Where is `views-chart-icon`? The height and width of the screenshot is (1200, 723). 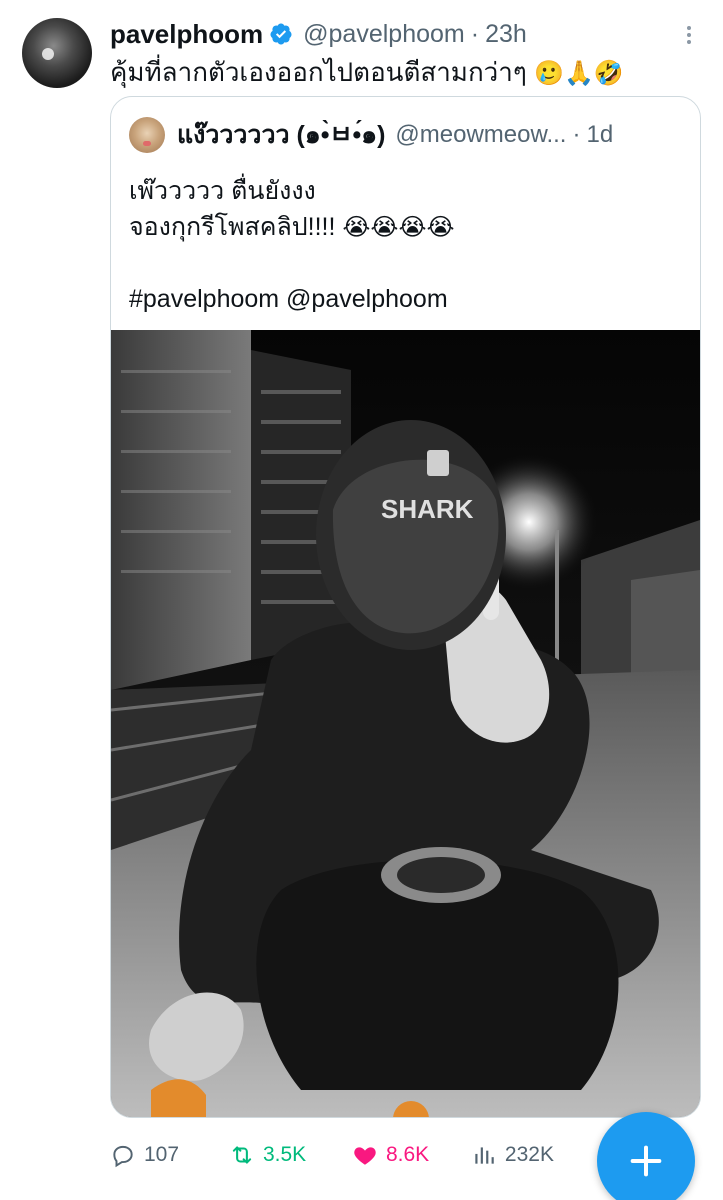
views-chart-icon is located at coordinates (484, 1155).